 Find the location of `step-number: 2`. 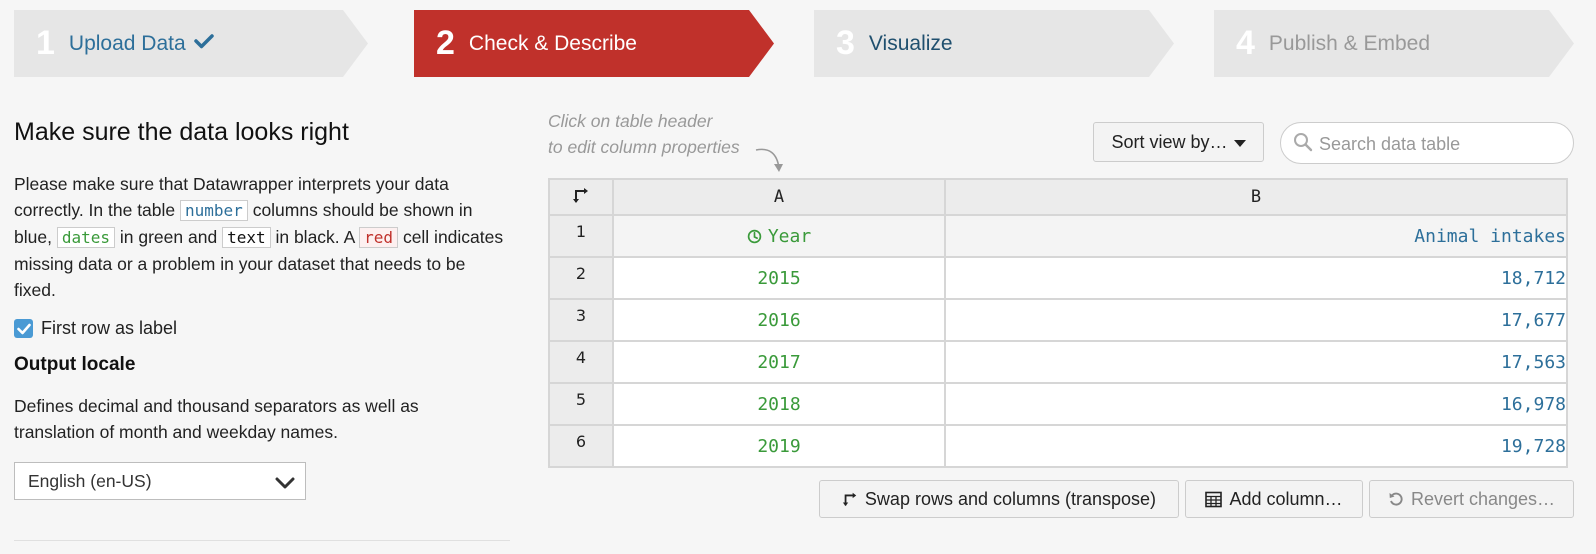

step-number: 2 is located at coordinates (445, 43).